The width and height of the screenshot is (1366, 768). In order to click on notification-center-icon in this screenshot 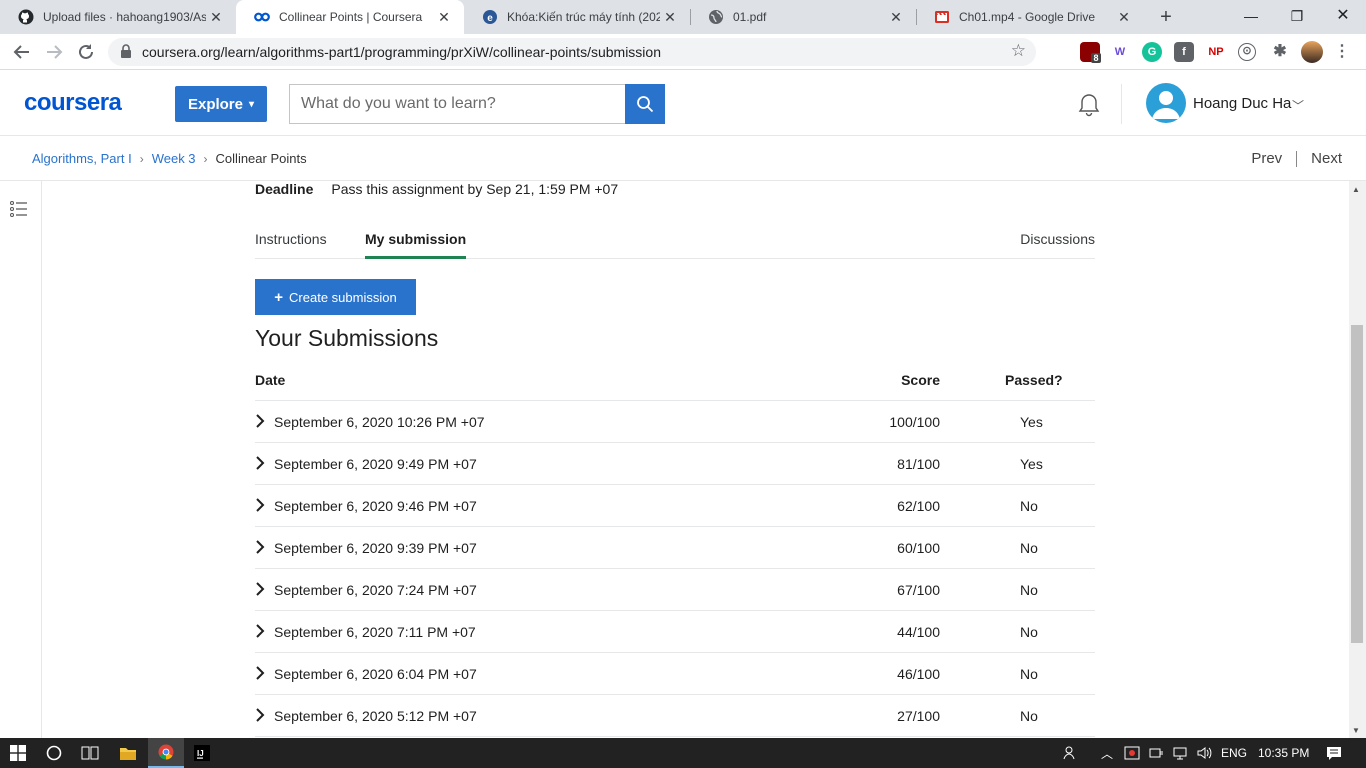, I will do `click(1334, 753)`.